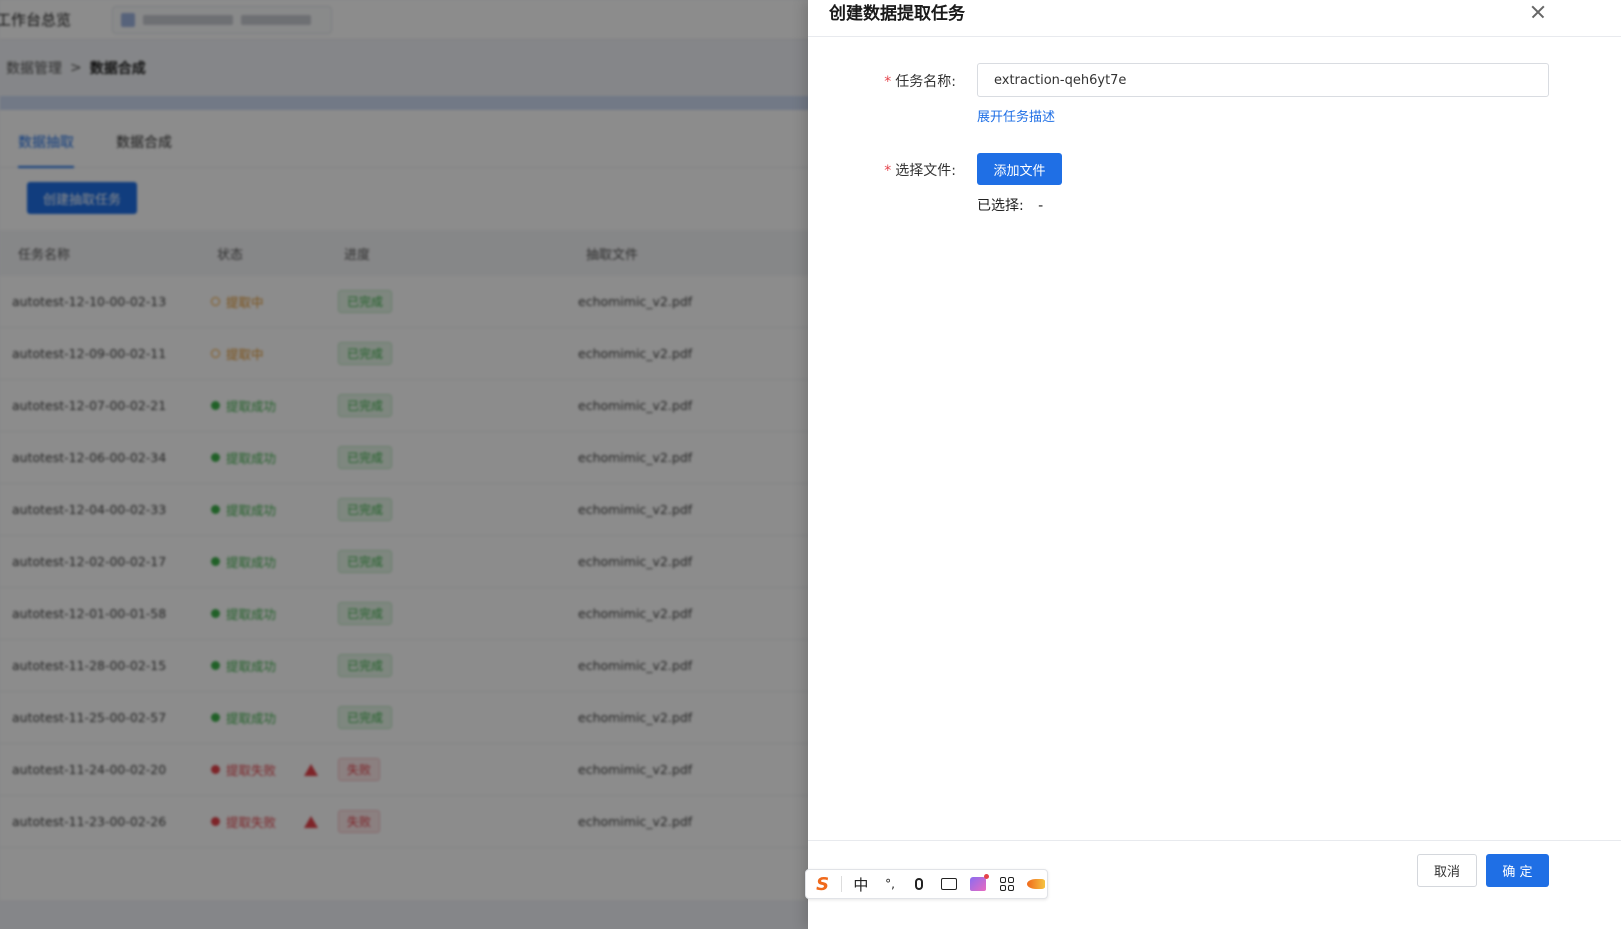 The width and height of the screenshot is (1621, 929). Describe the element at coordinates (1036, 884) in the screenshot. I see `mascot-icon` at that location.